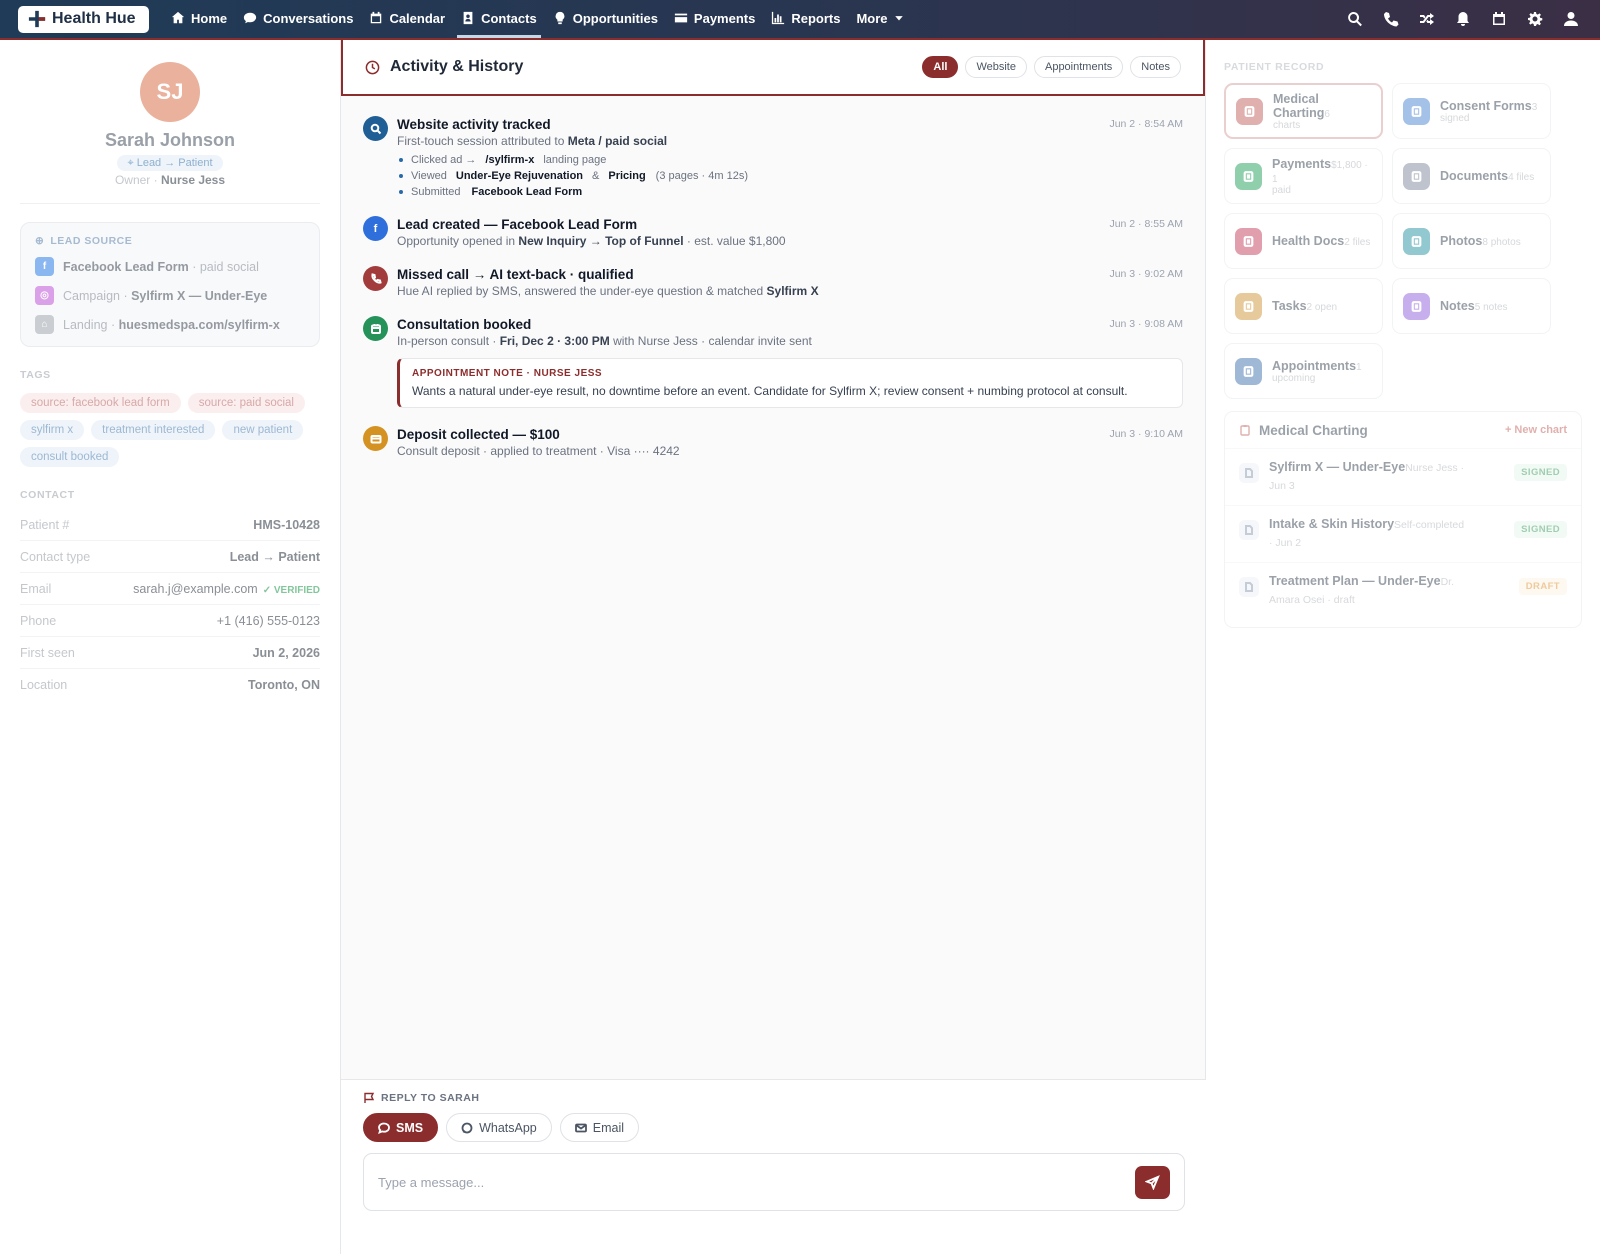 This screenshot has height=1254, width=1600. I want to click on field-label: Patient #, so click(45, 524).